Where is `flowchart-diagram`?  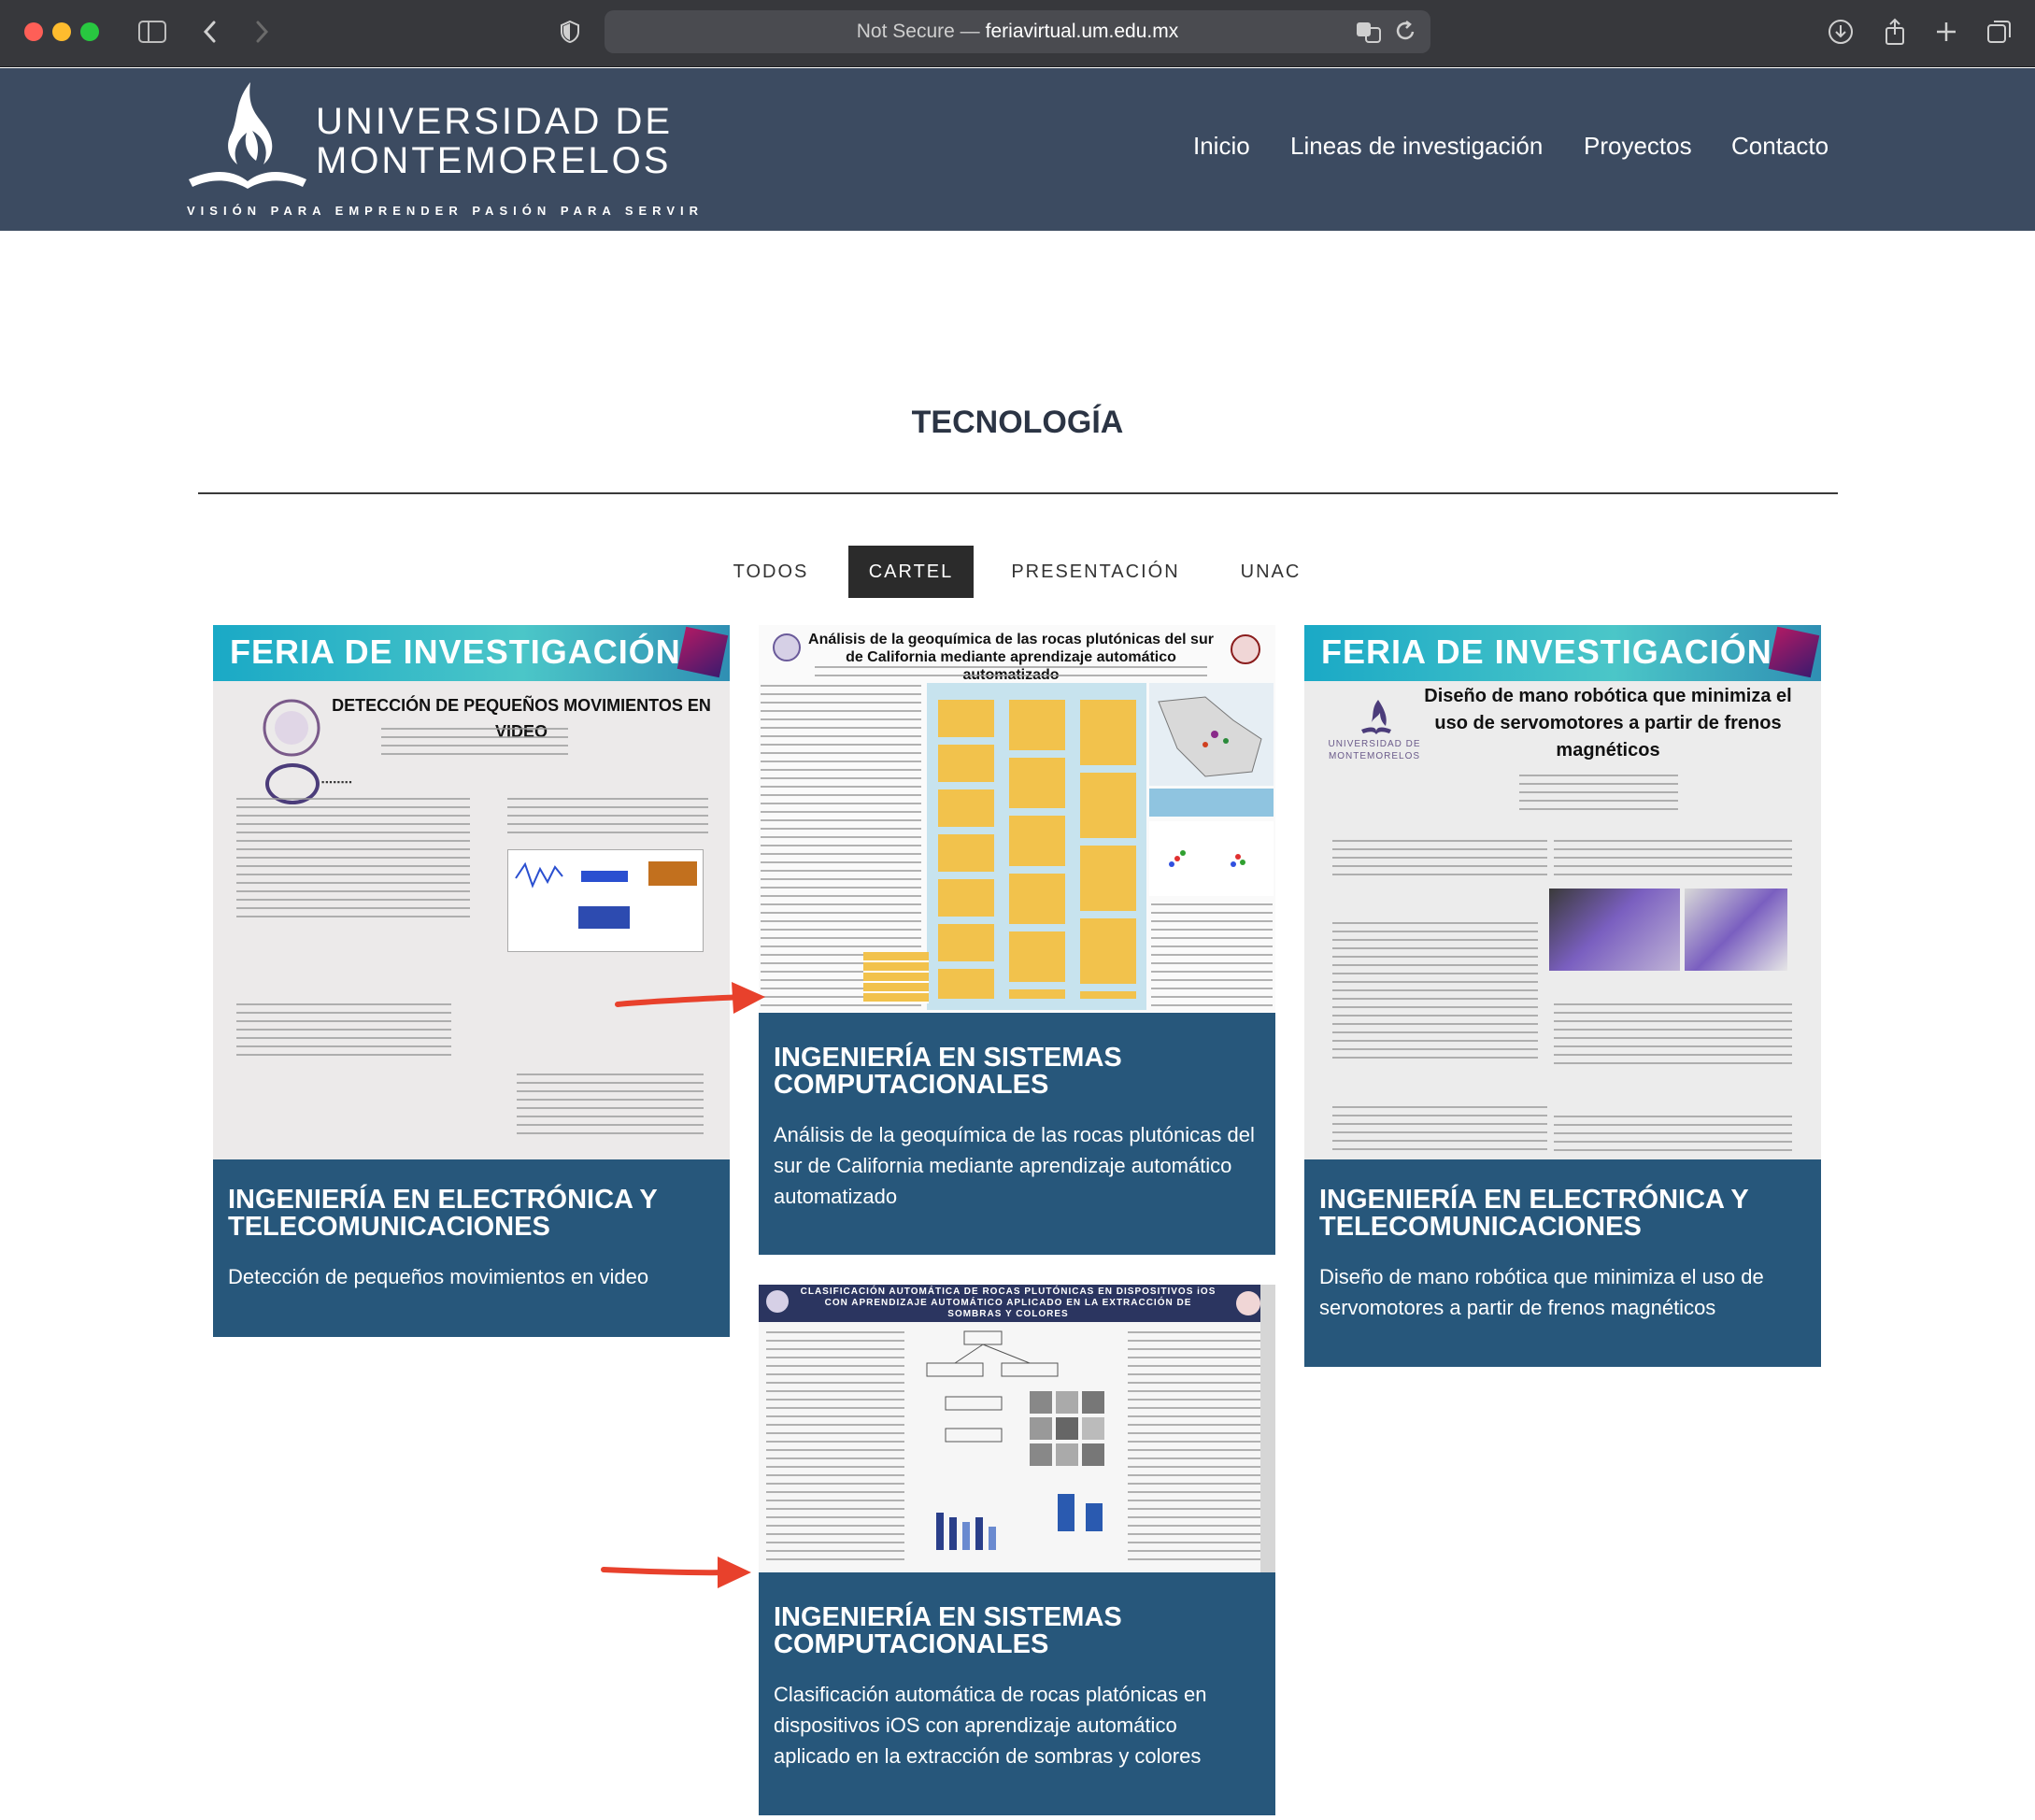
flowchart-diagram is located at coordinates (1015, 1440).